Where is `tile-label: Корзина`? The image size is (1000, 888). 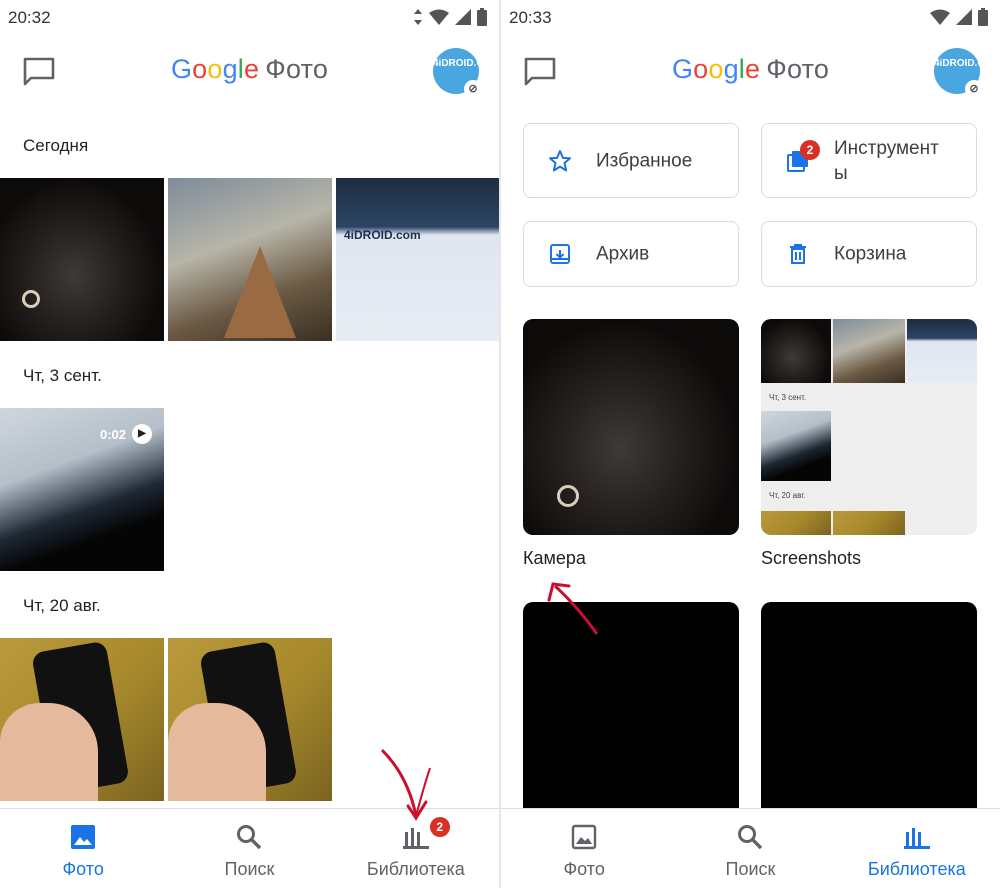 tile-label: Корзина is located at coordinates (870, 254).